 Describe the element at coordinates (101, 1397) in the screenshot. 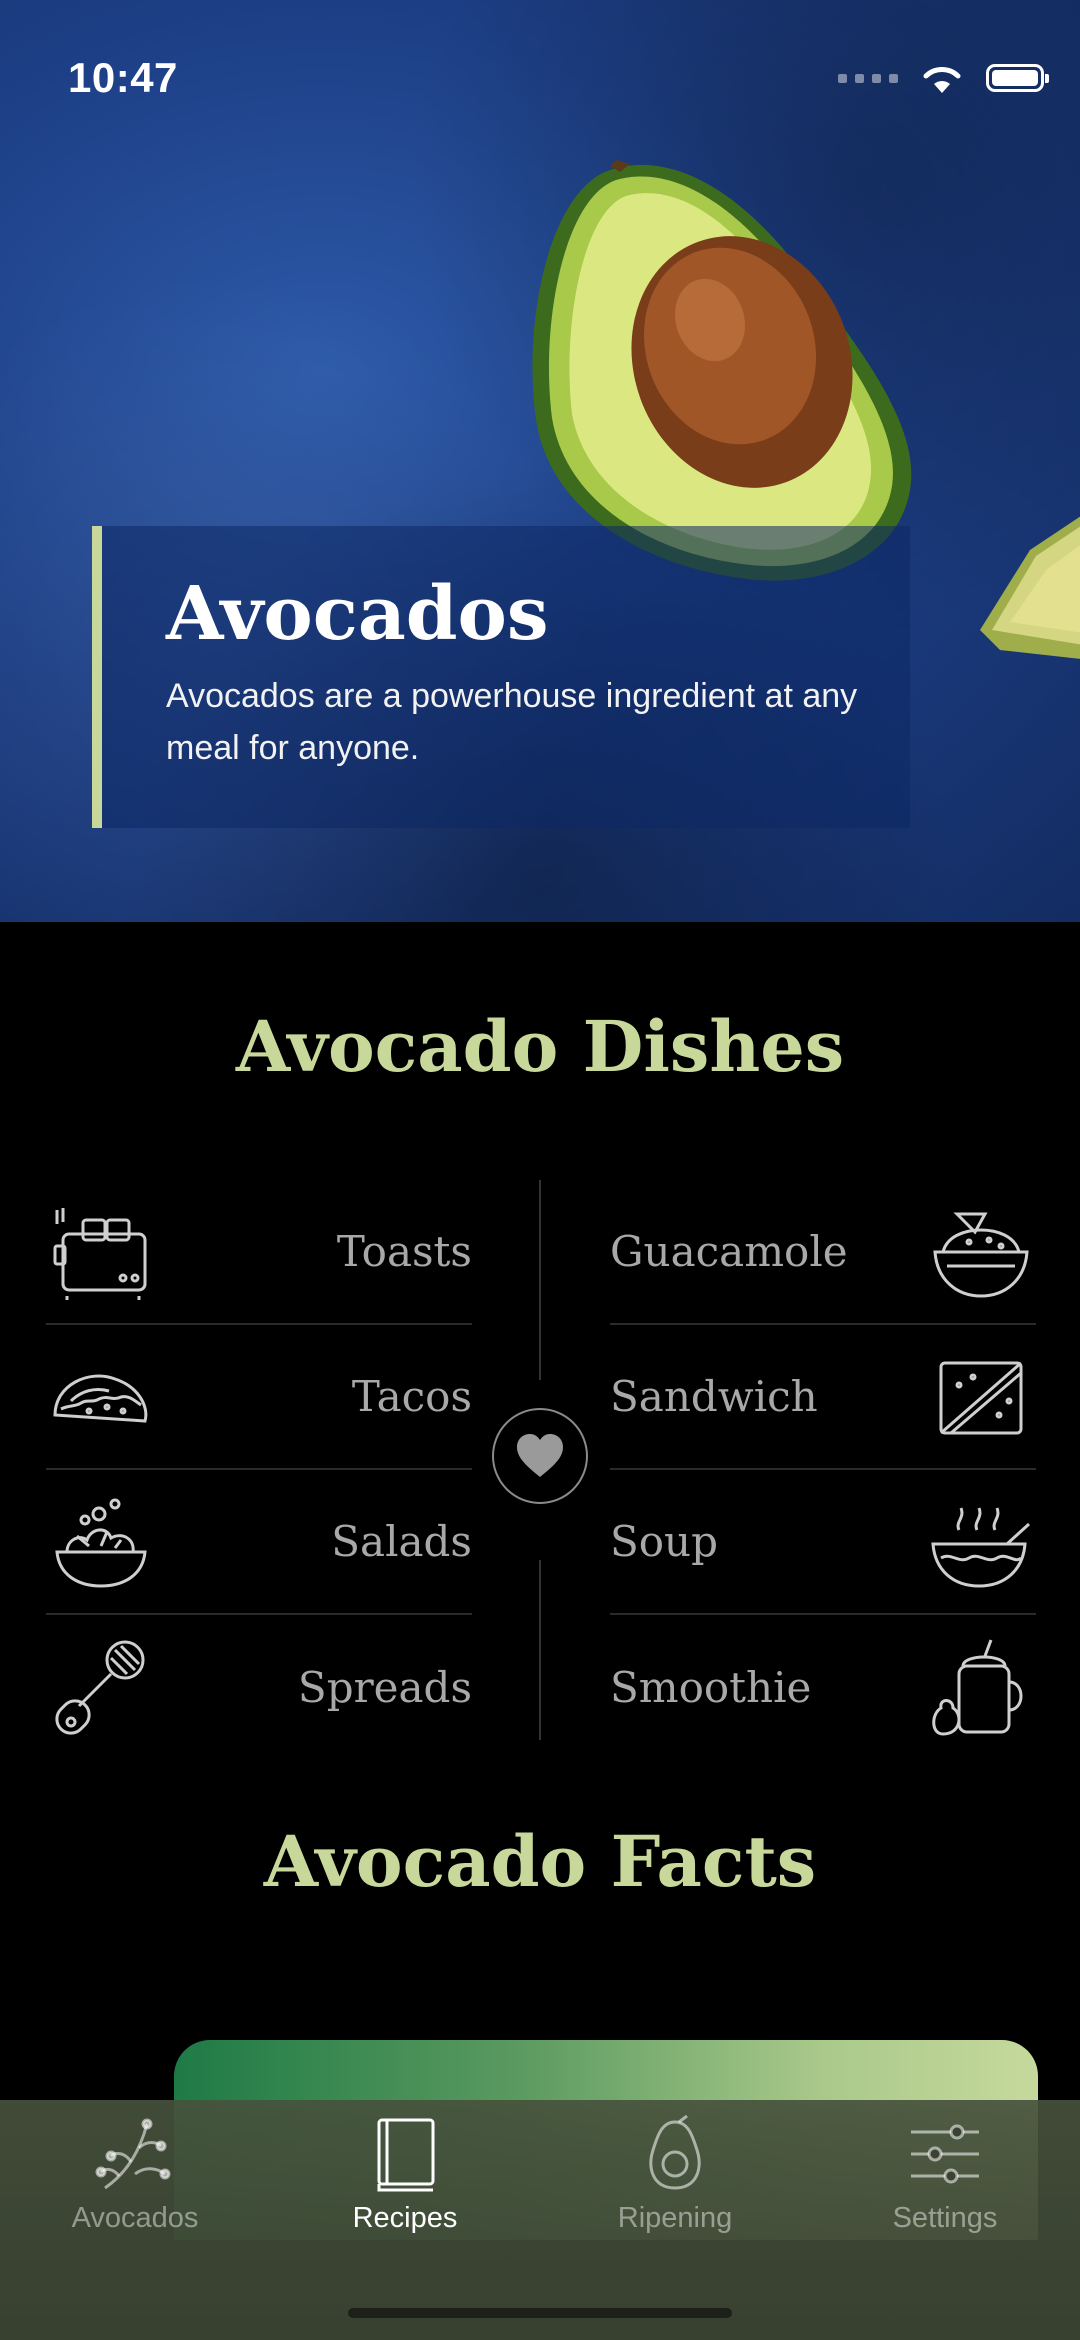

I see `taco-icon` at that location.